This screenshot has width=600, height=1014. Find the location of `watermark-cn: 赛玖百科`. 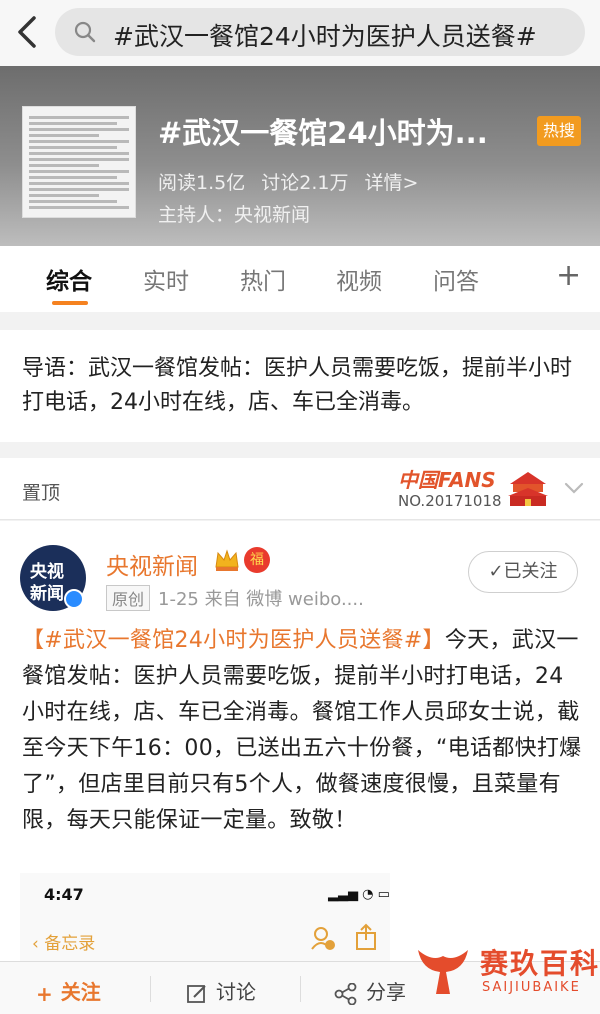

watermark-cn: 赛玖百科 is located at coordinates (540, 963).